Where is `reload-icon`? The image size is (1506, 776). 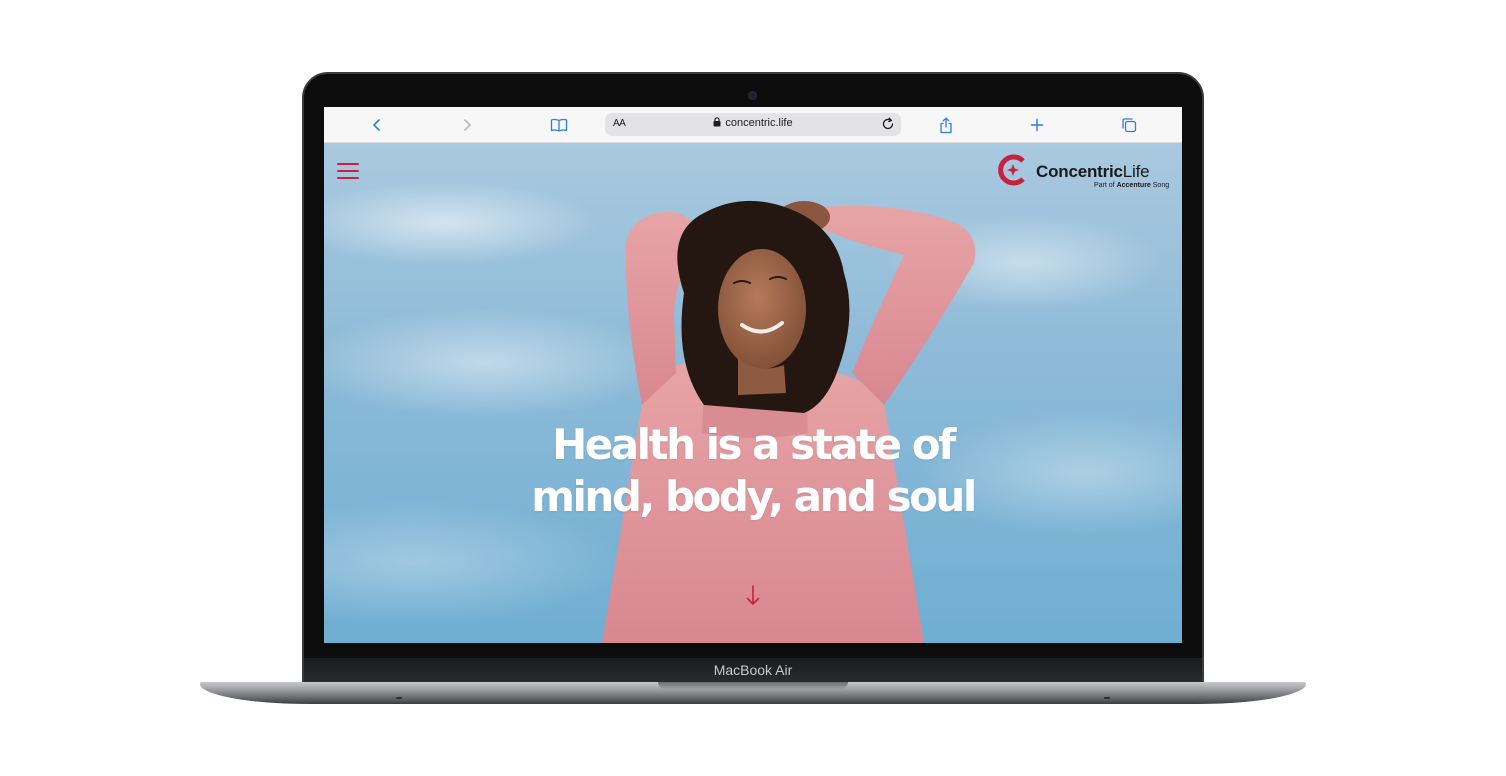
reload-icon is located at coordinates (888, 124).